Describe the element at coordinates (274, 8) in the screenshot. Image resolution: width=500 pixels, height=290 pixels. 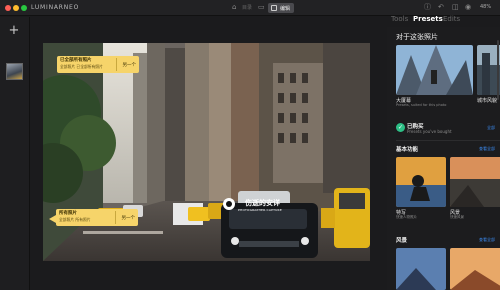
I see `edit-icon` at that location.